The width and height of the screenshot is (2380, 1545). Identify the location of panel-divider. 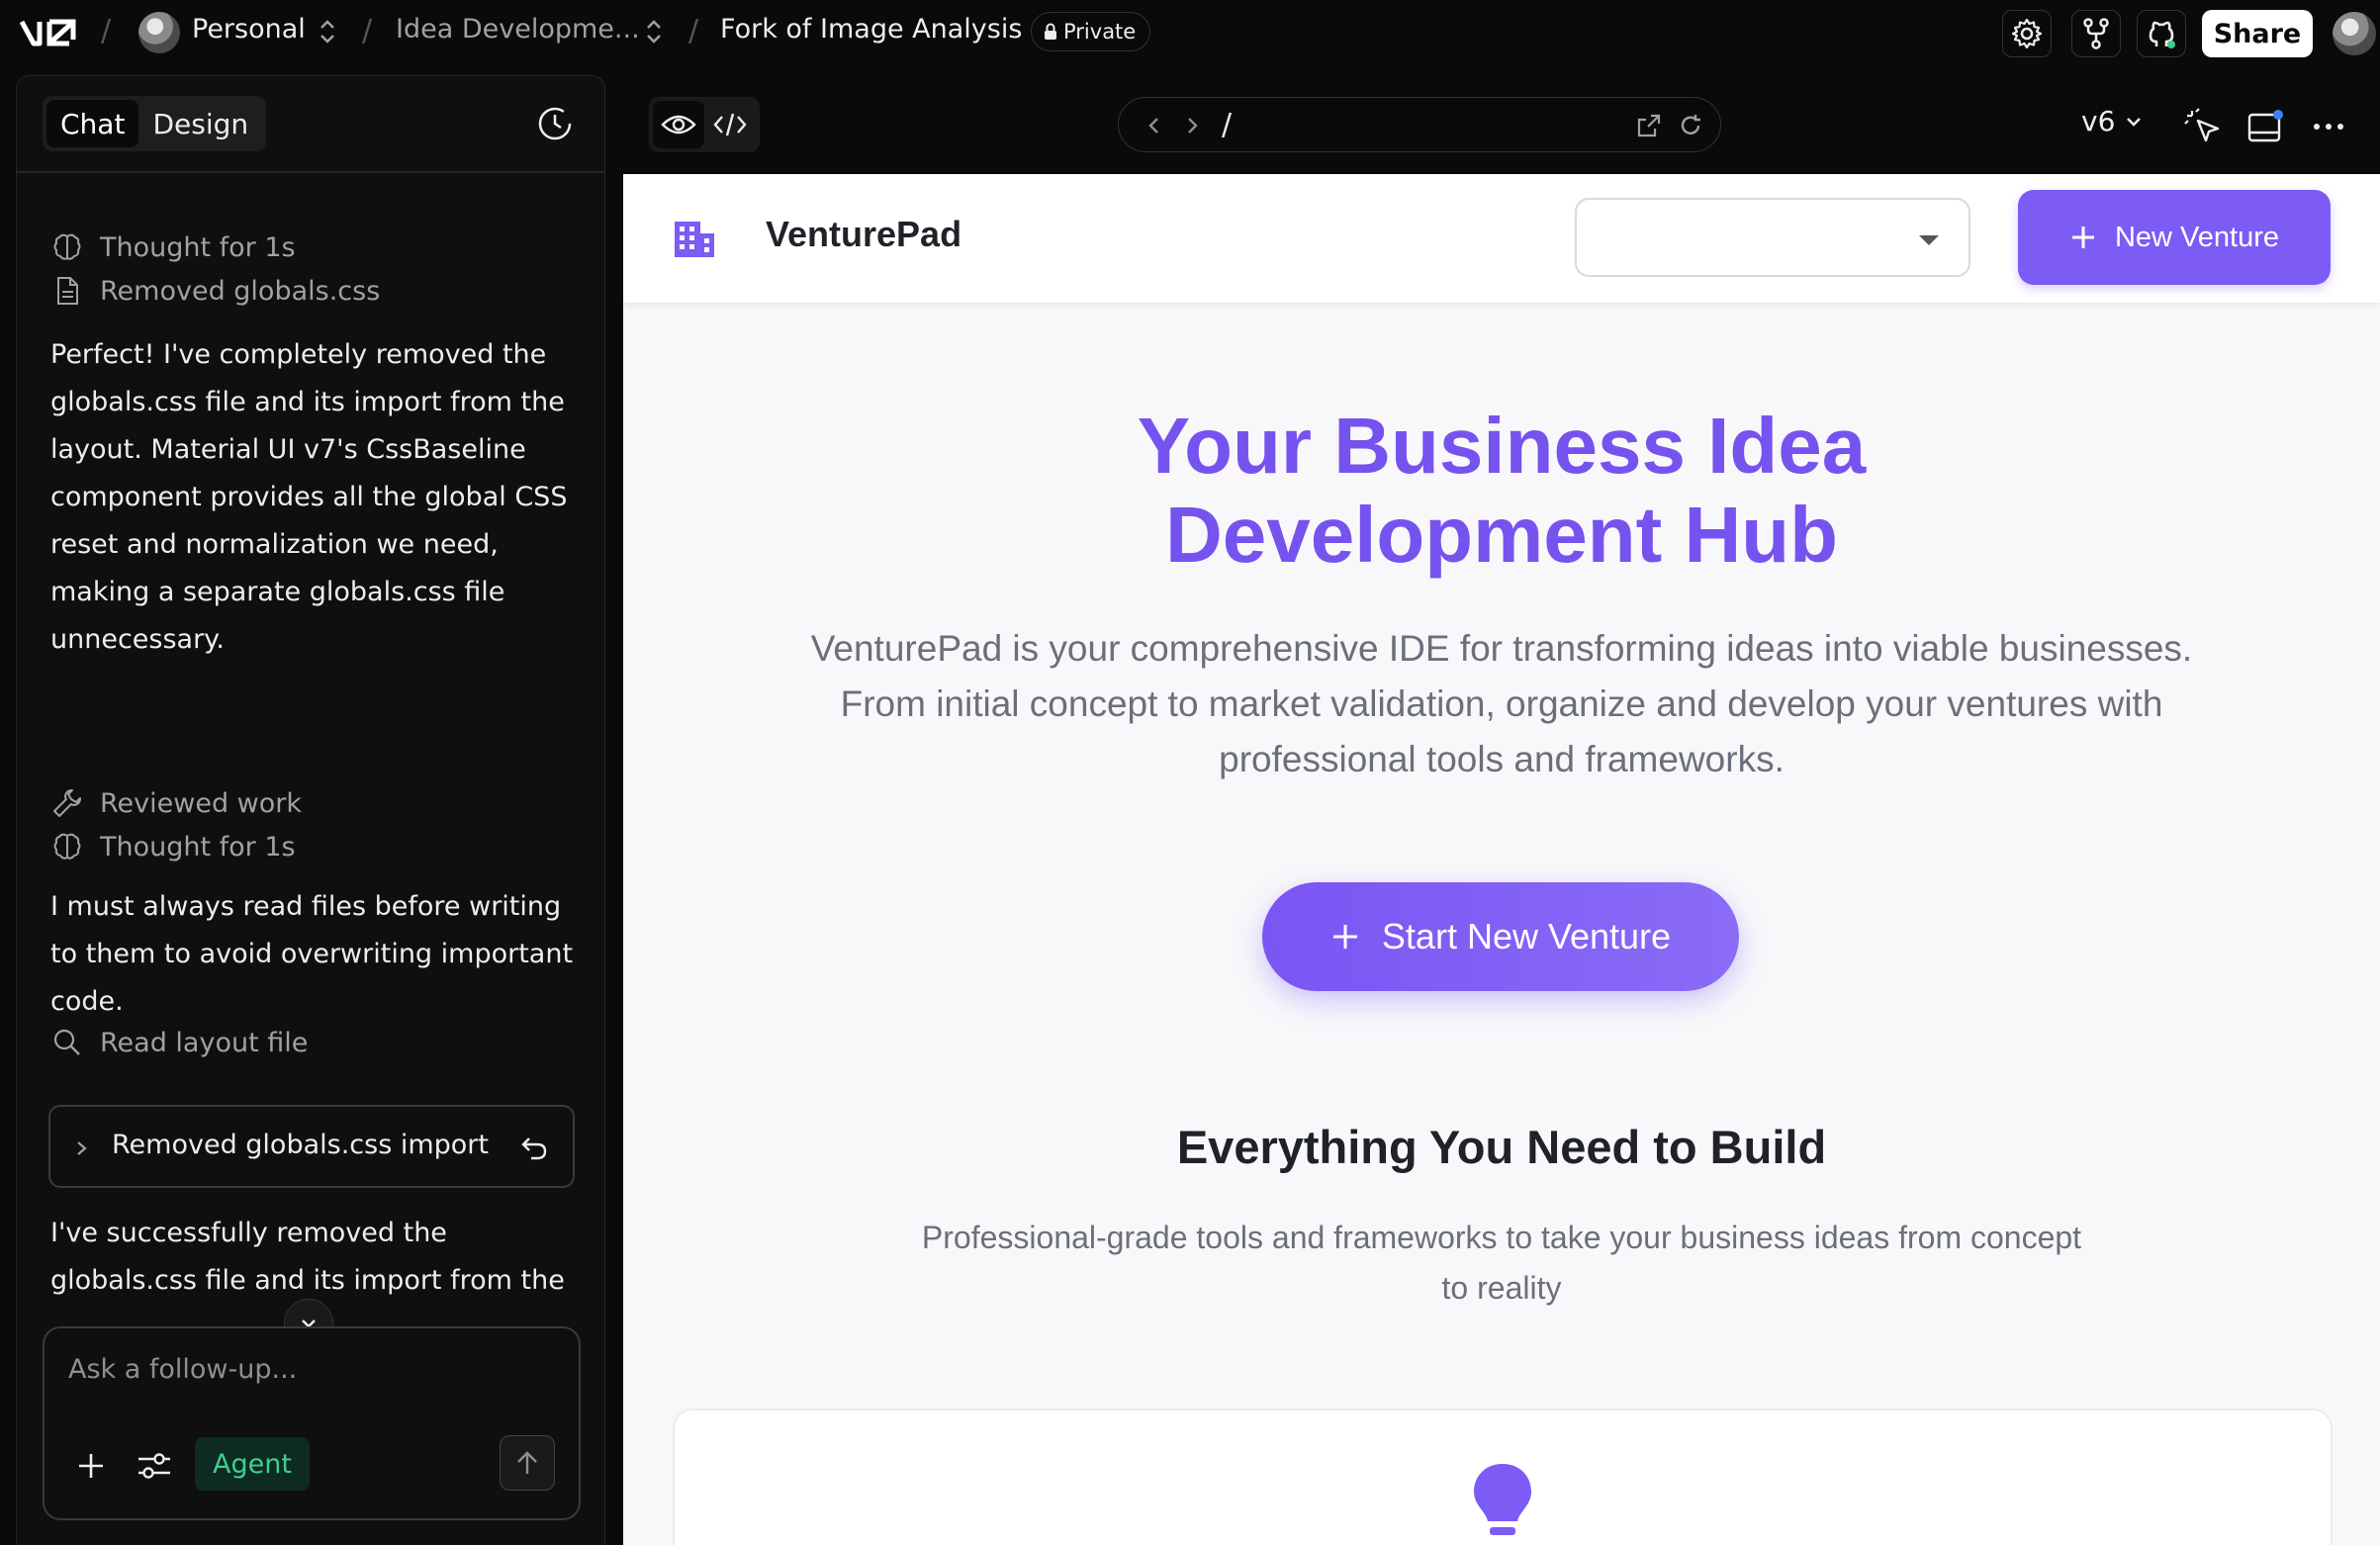
(310, 172).